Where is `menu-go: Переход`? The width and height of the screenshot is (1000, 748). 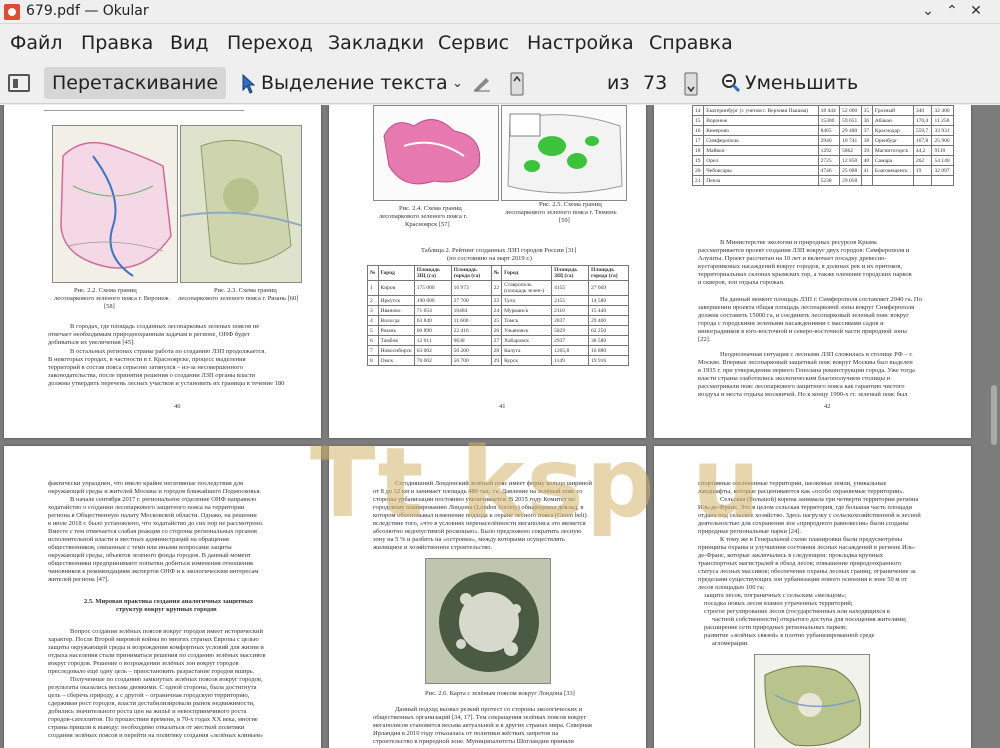
menu-go: Переход is located at coordinates (270, 43).